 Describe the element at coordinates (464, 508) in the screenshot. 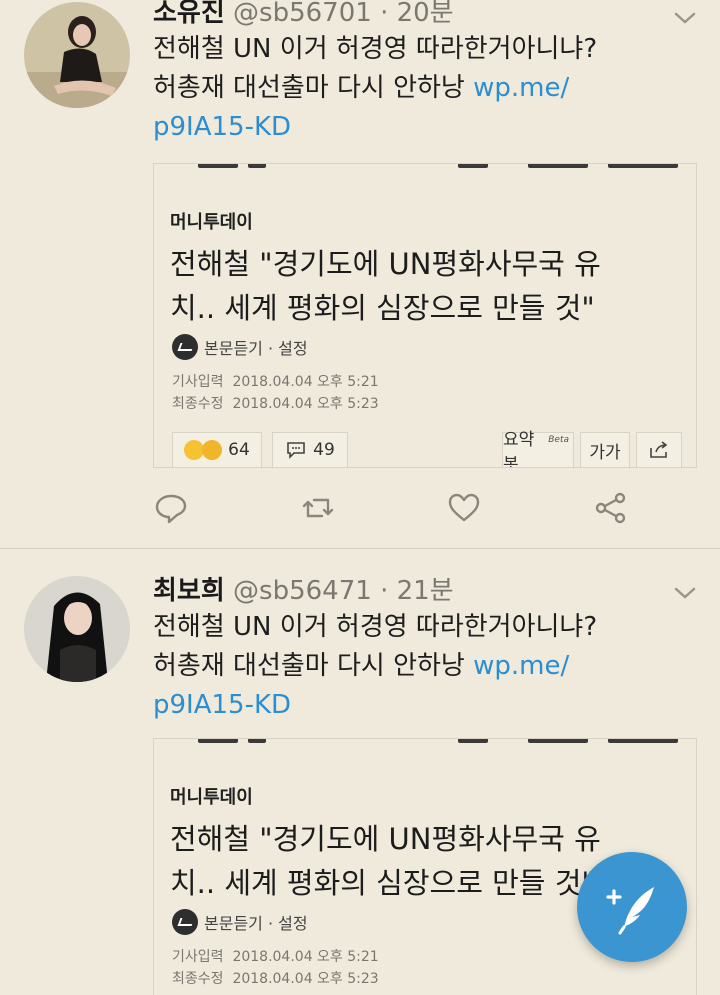

I see `heart-icon` at that location.